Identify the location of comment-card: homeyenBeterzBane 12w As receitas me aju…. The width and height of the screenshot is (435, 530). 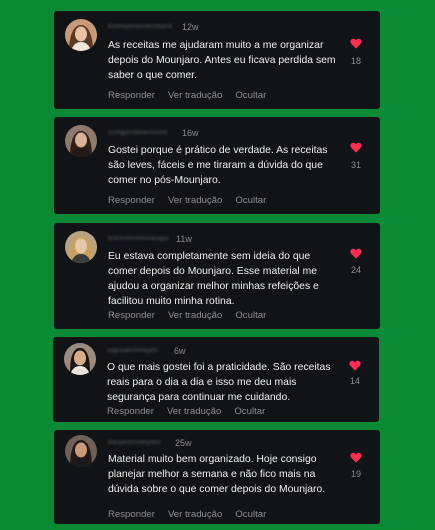
(217, 60).